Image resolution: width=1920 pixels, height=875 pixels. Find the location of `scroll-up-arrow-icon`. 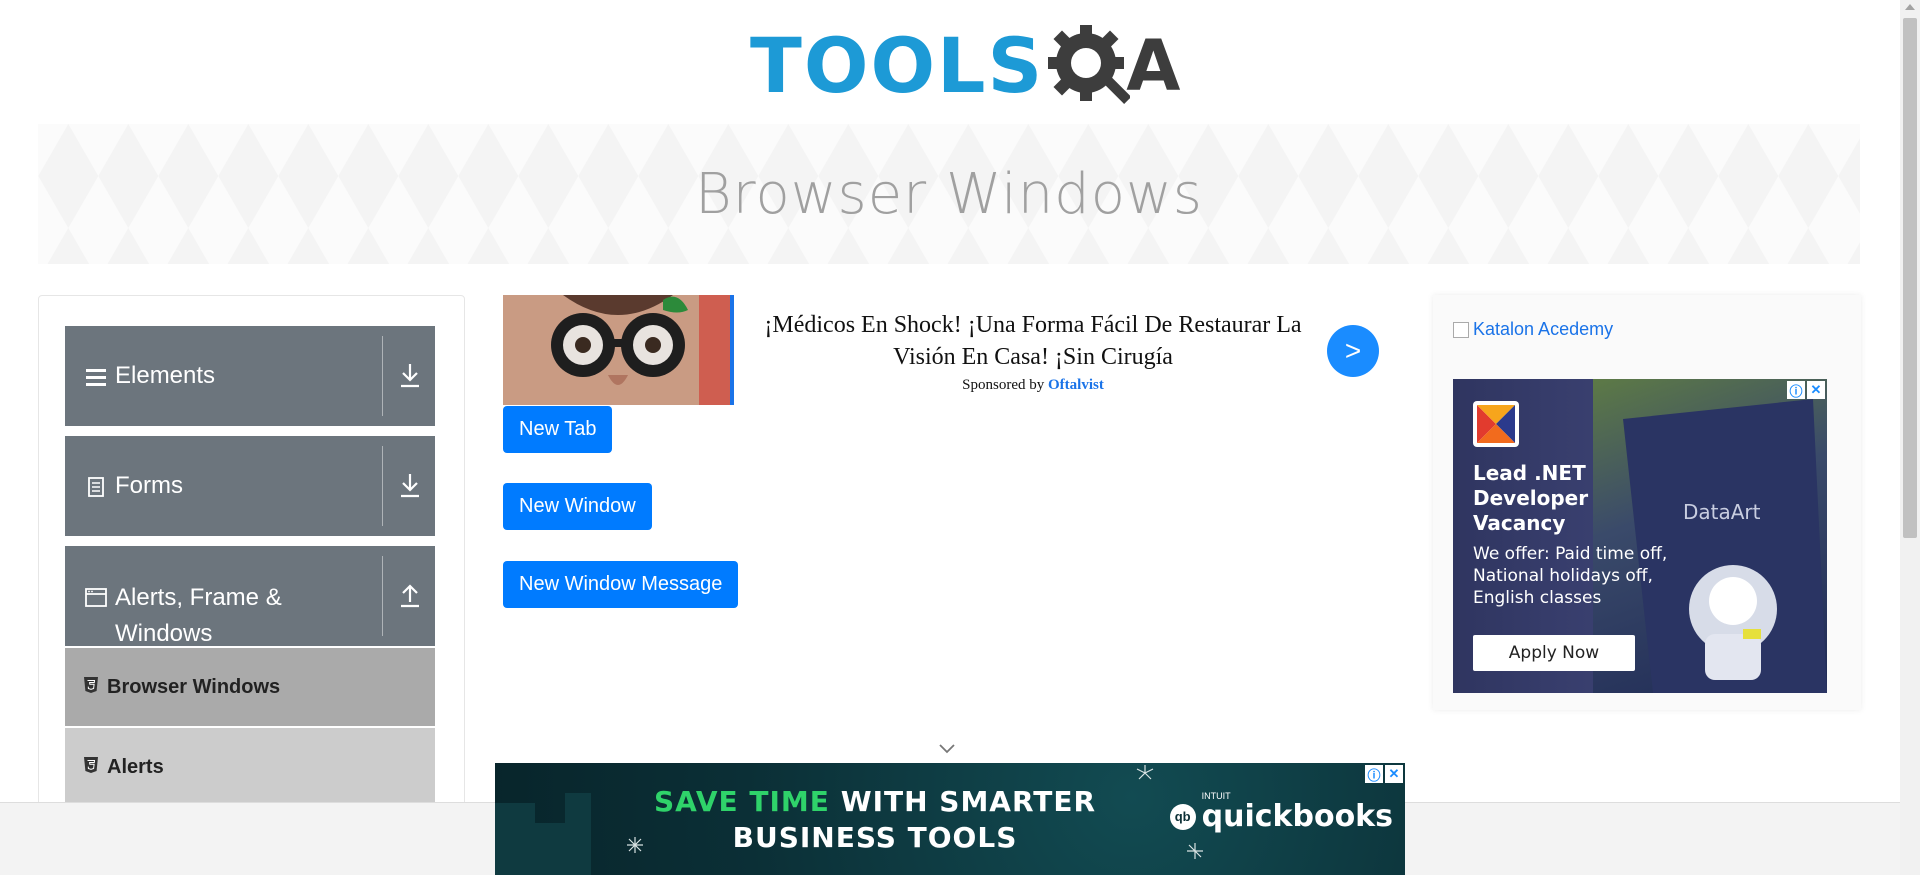

scroll-up-arrow-icon is located at coordinates (1910, 7).